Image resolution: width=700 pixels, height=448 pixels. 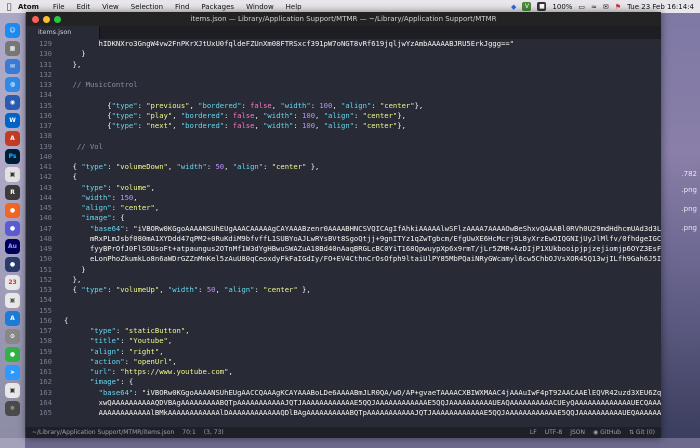 I want to click on line-content: },, so click(x=73, y=64).